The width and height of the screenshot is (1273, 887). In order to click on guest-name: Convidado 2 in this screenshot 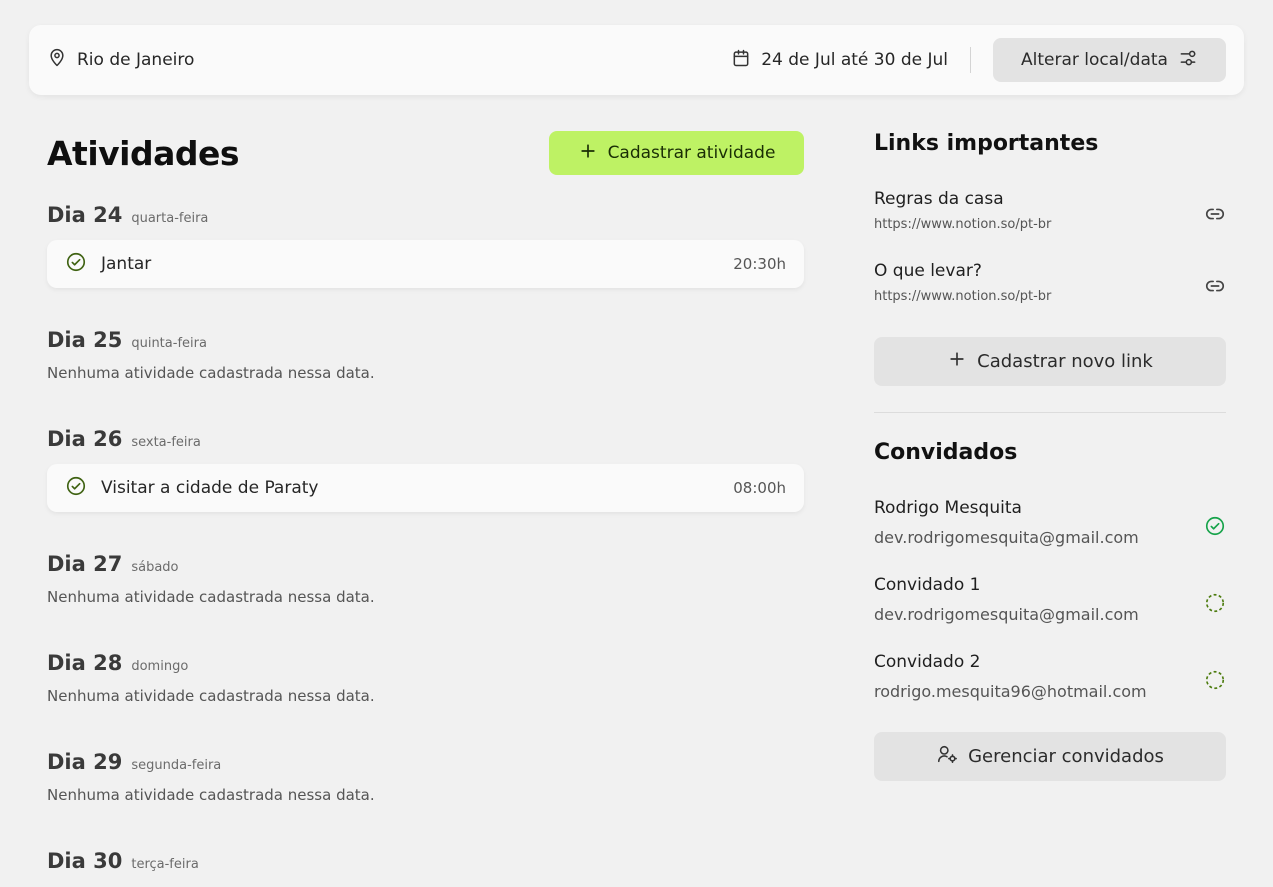, I will do `click(927, 662)`.